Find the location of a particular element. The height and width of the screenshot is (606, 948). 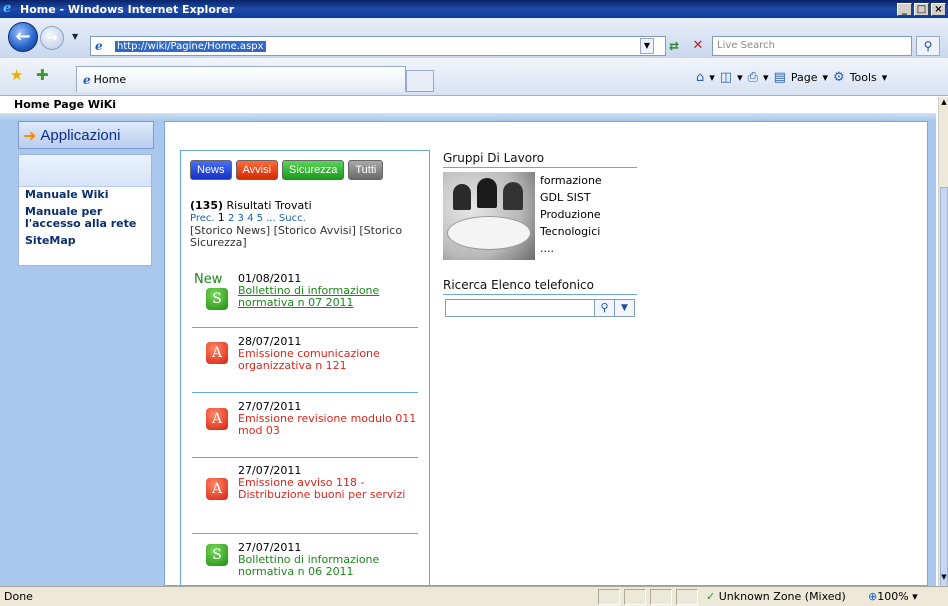

zoom-level: 100% is located at coordinates (893, 596).